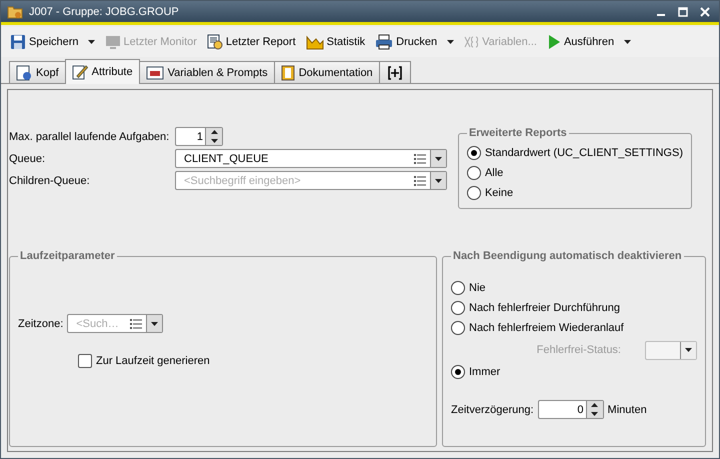 The width and height of the screenshot is (720, 459). What do you see at coordinates (311, 158) in the screenshot?
I see `queue-combobox: CLIENT_QUEUE` at bounding box center [311, 158].